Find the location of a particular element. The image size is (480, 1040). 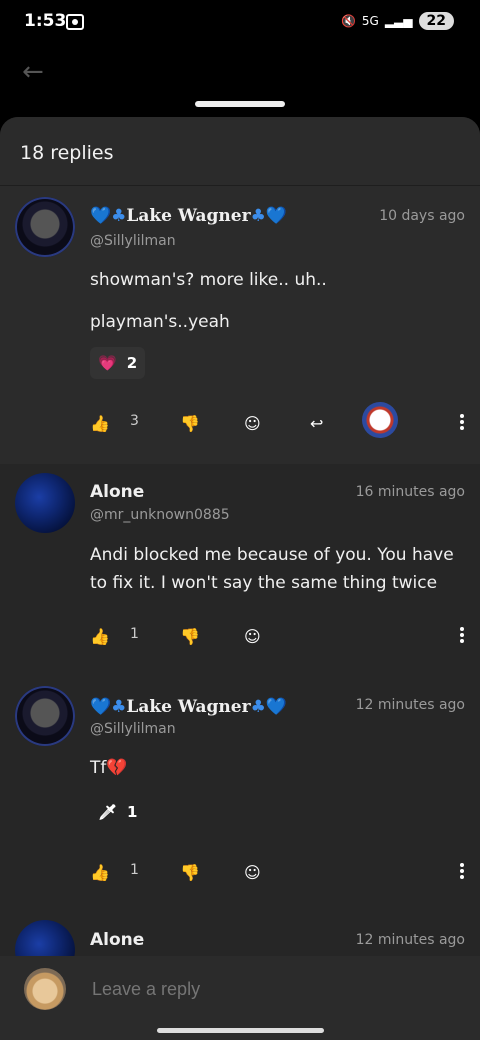

sheet-header: 18 replies is located at coordinates (240, 151).